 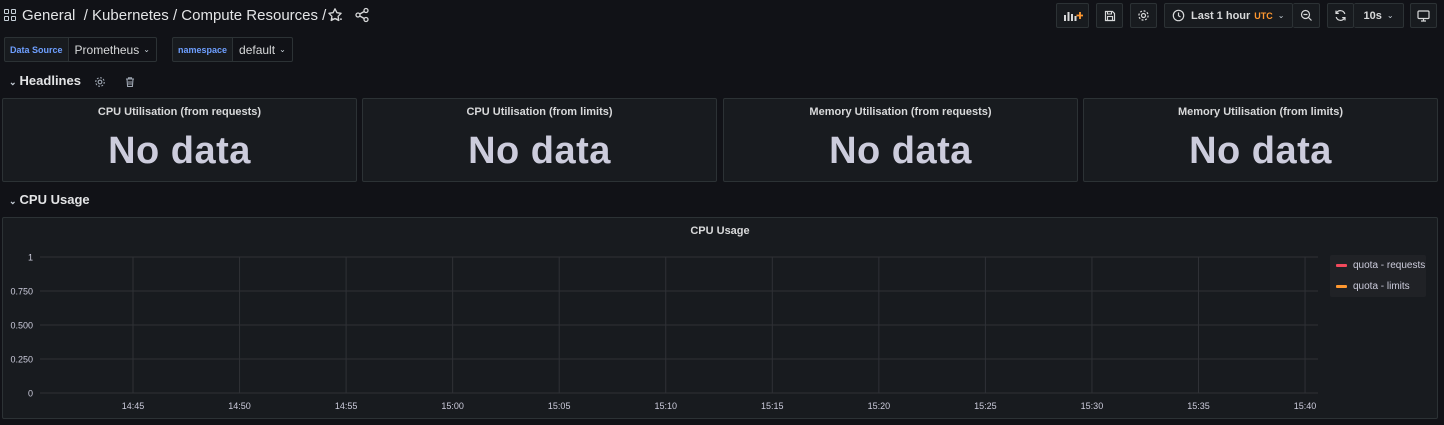 I want to click on legend-item: quota - limits, so click(x=1373, y=286).